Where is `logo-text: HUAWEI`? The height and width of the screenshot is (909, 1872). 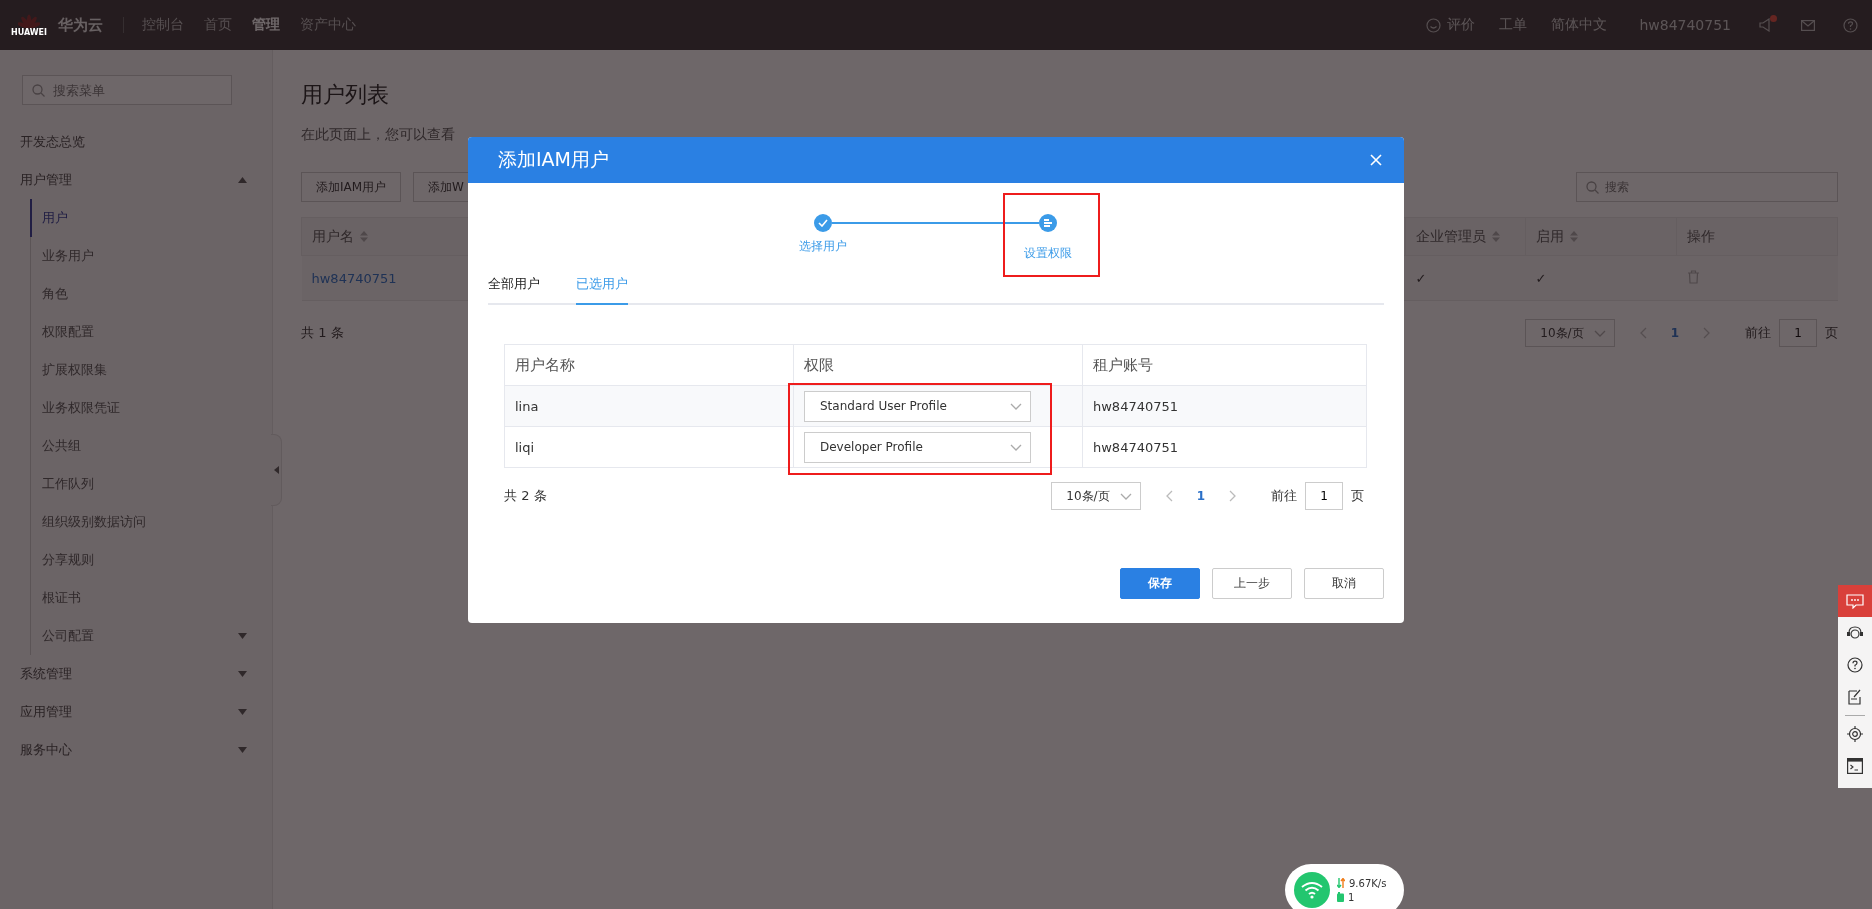 logo-text: HUAWEI is located at coordinates (29, 32).